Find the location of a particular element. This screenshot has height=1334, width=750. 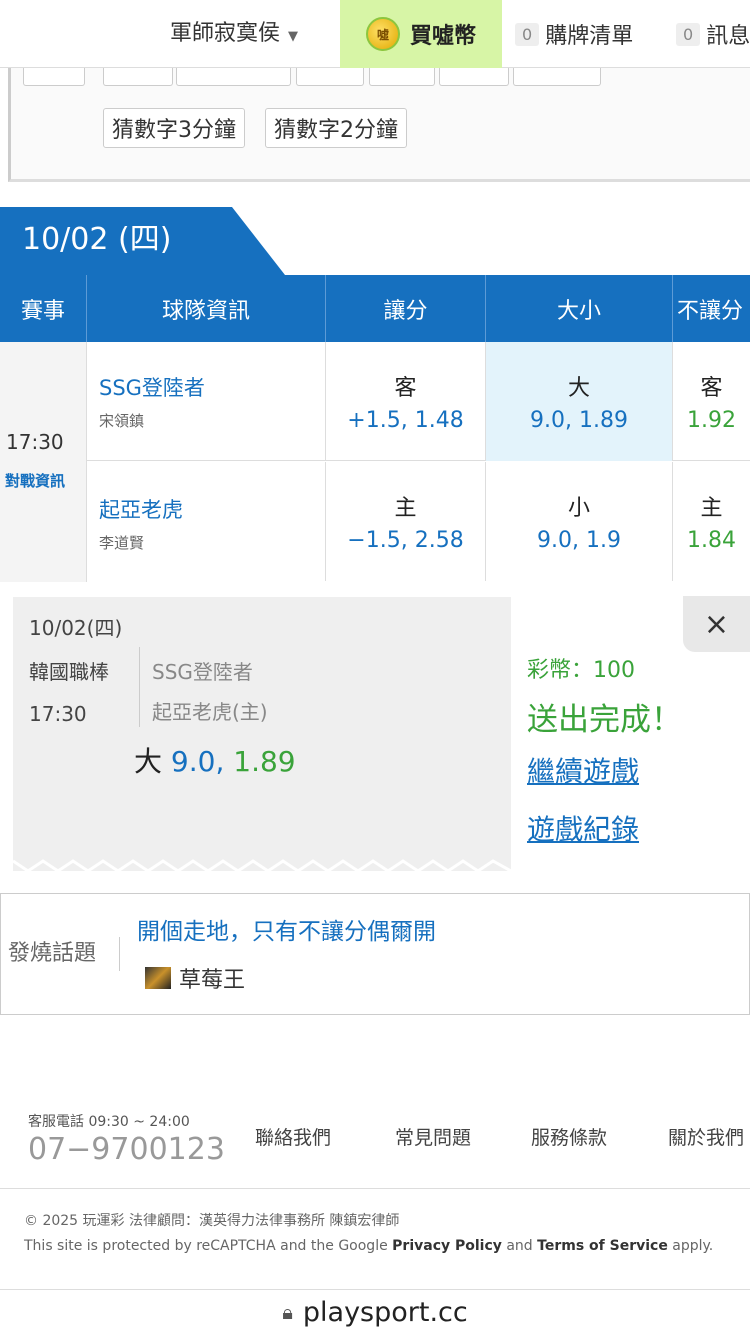

game-record-link: 遊戲紀錄 is located at coordinates (583, 828).